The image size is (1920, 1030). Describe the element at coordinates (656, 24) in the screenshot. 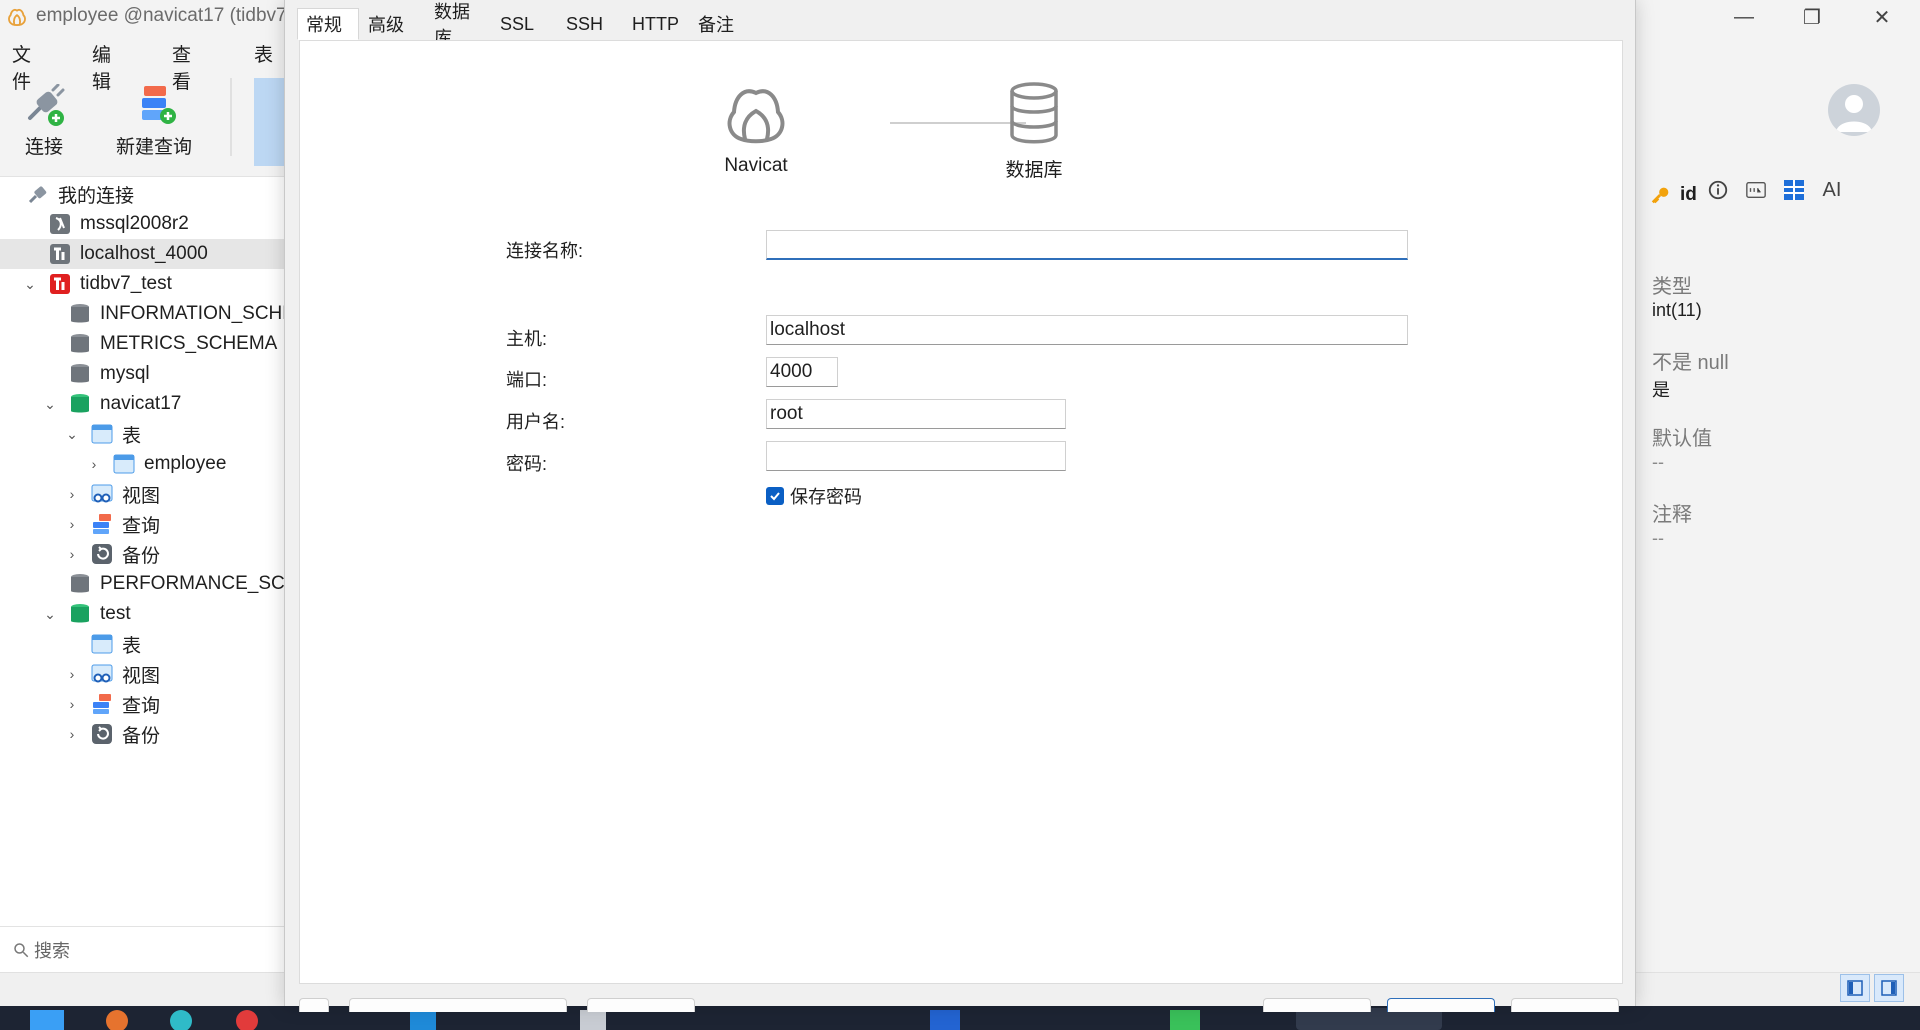

I see `tab-http: HTTP` at that location.